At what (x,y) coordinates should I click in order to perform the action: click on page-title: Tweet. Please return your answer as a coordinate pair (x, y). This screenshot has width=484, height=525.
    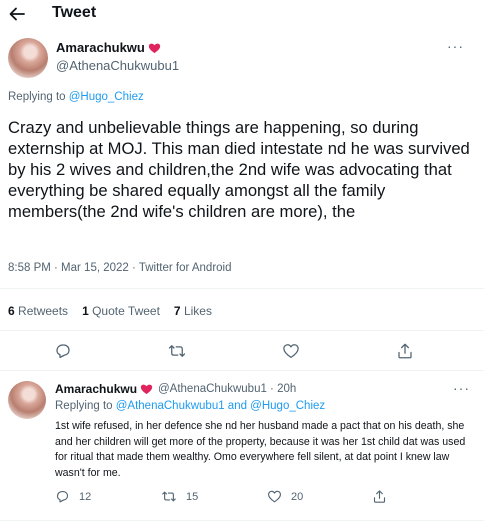
    Looking at the image, I should click on (74, 12).